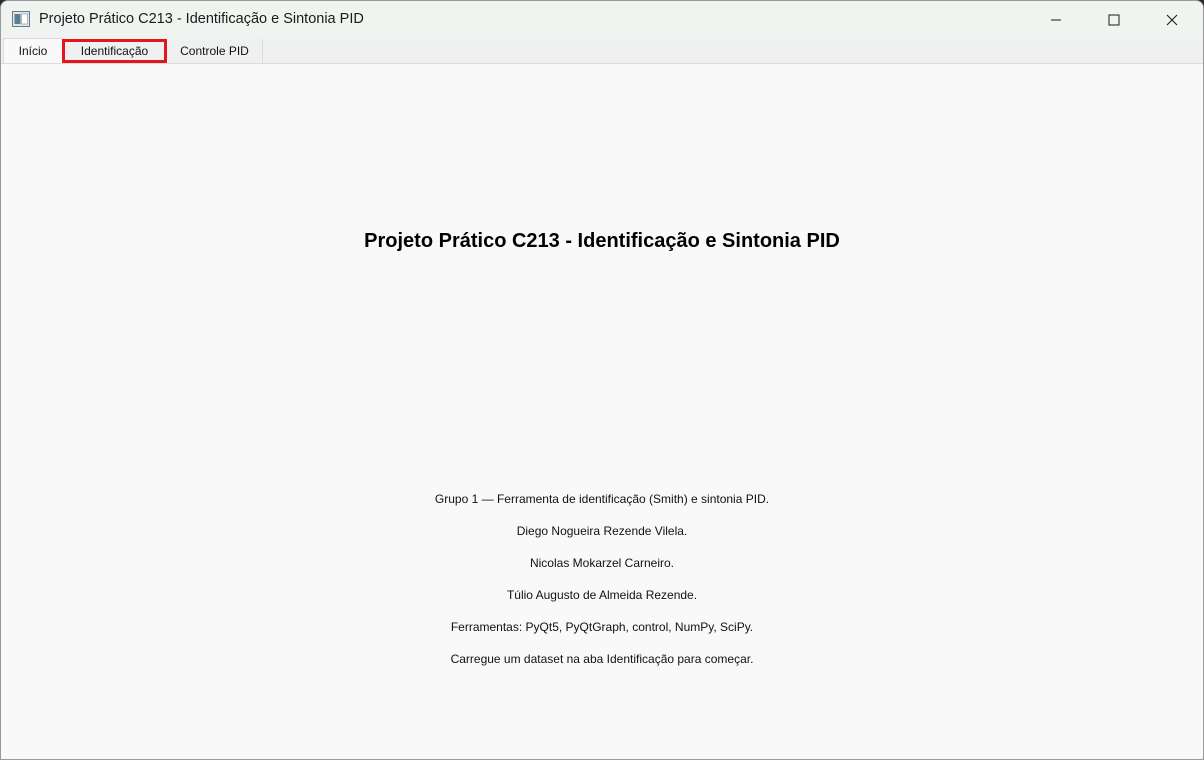 This screenshot has width=1204, height=760. I want to click on minimize-icon, so click(1056, 20).